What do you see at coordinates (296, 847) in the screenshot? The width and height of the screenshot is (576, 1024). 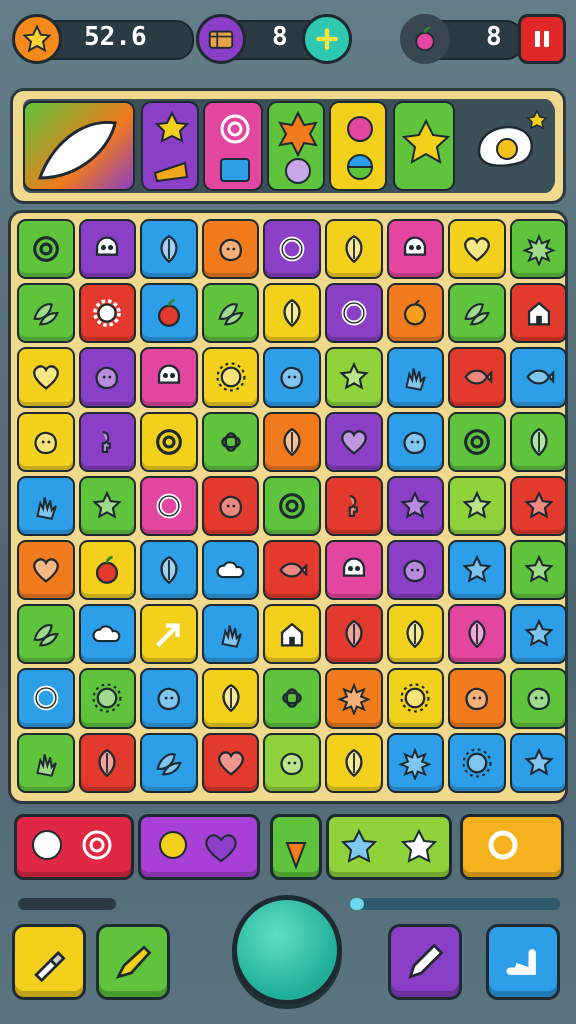 I see `powerup-carrot` at bounding box center [296, 847].